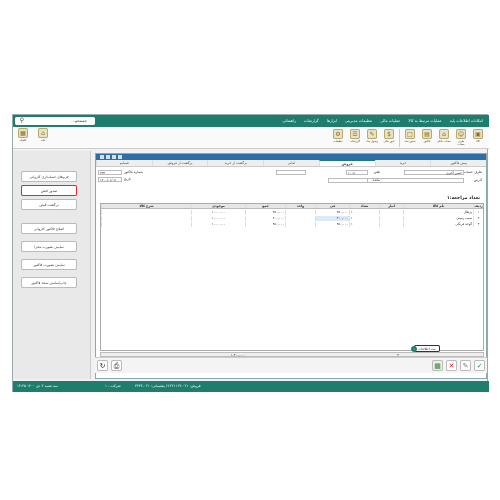 The width and height of the screenshot is (500, 500). What do you see at coordinates (292, 218) in the screenshot?
I see `table-row: ۲ سیب زمینی ۱ ۴۰۰,۰۰۰ ۴۰۰,۰۰۰ ۱۰۰۰۰۰۰۰` at bounding box center [292, 218].